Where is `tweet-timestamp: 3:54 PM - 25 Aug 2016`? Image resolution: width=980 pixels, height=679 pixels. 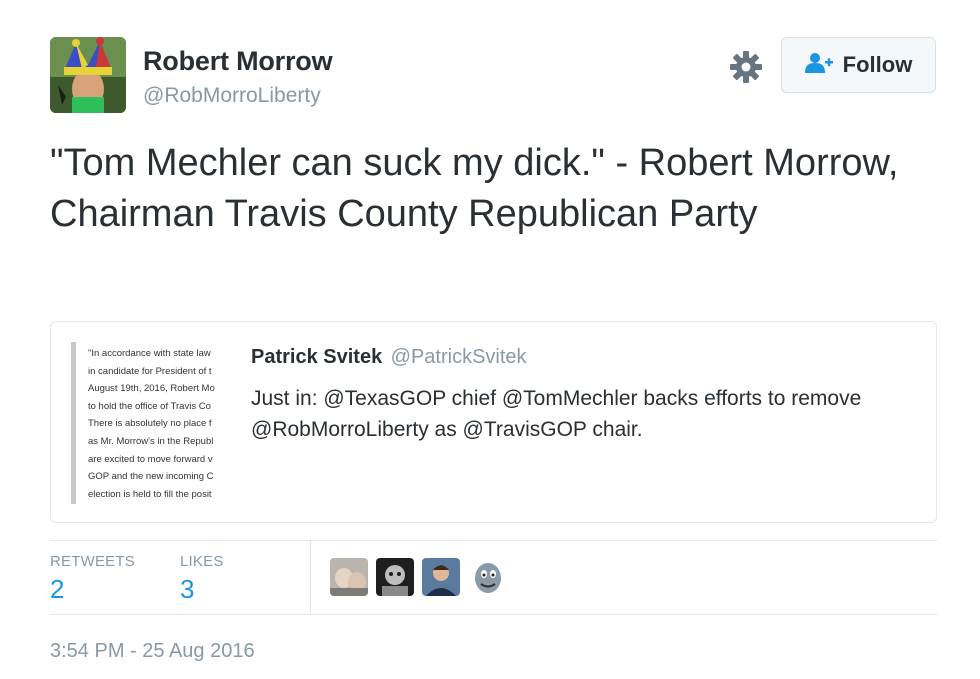
tweet-timestamp: 3:54 PM - 25 Aug 2016 is located at coordinates (152, 651).